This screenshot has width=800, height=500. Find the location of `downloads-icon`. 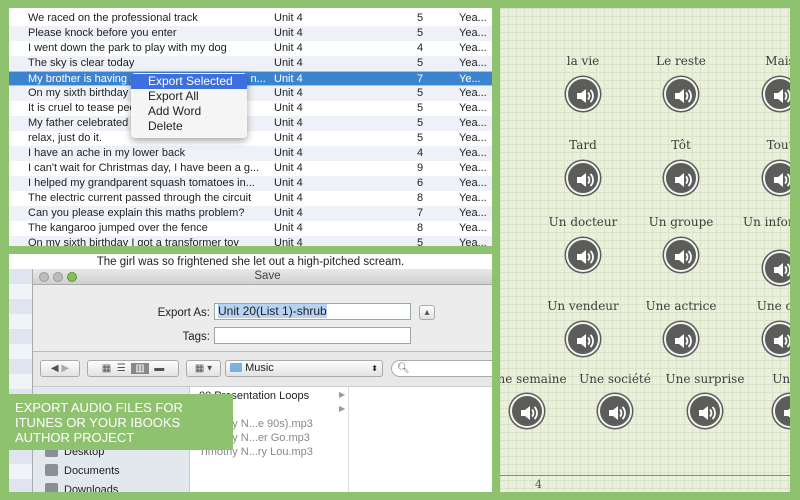

downloads-icon is located at coordinates (51, 487).